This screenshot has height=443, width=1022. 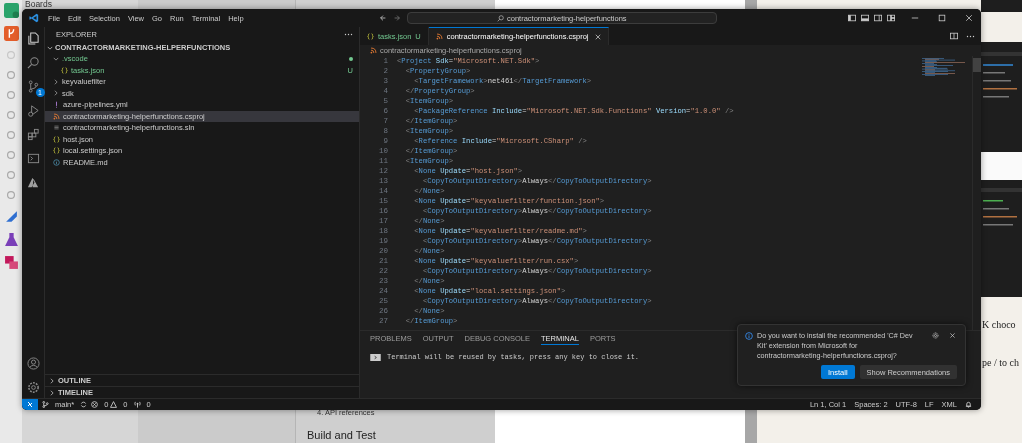 I want to click on split-layout-icon, so click(x=878, y=18).